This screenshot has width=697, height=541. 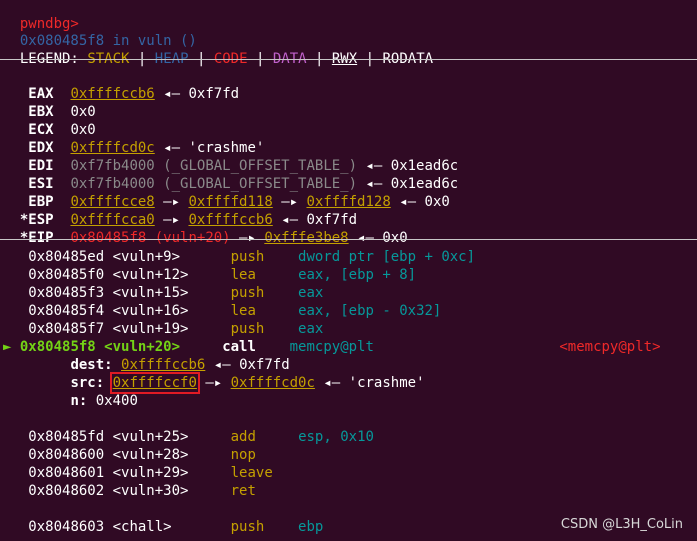 What do you see at coordinates (142, 455) in the screenshot?
I see `disasm-line: 0x8048600 <vuln+28> nop` at bounding box center [142, 455].